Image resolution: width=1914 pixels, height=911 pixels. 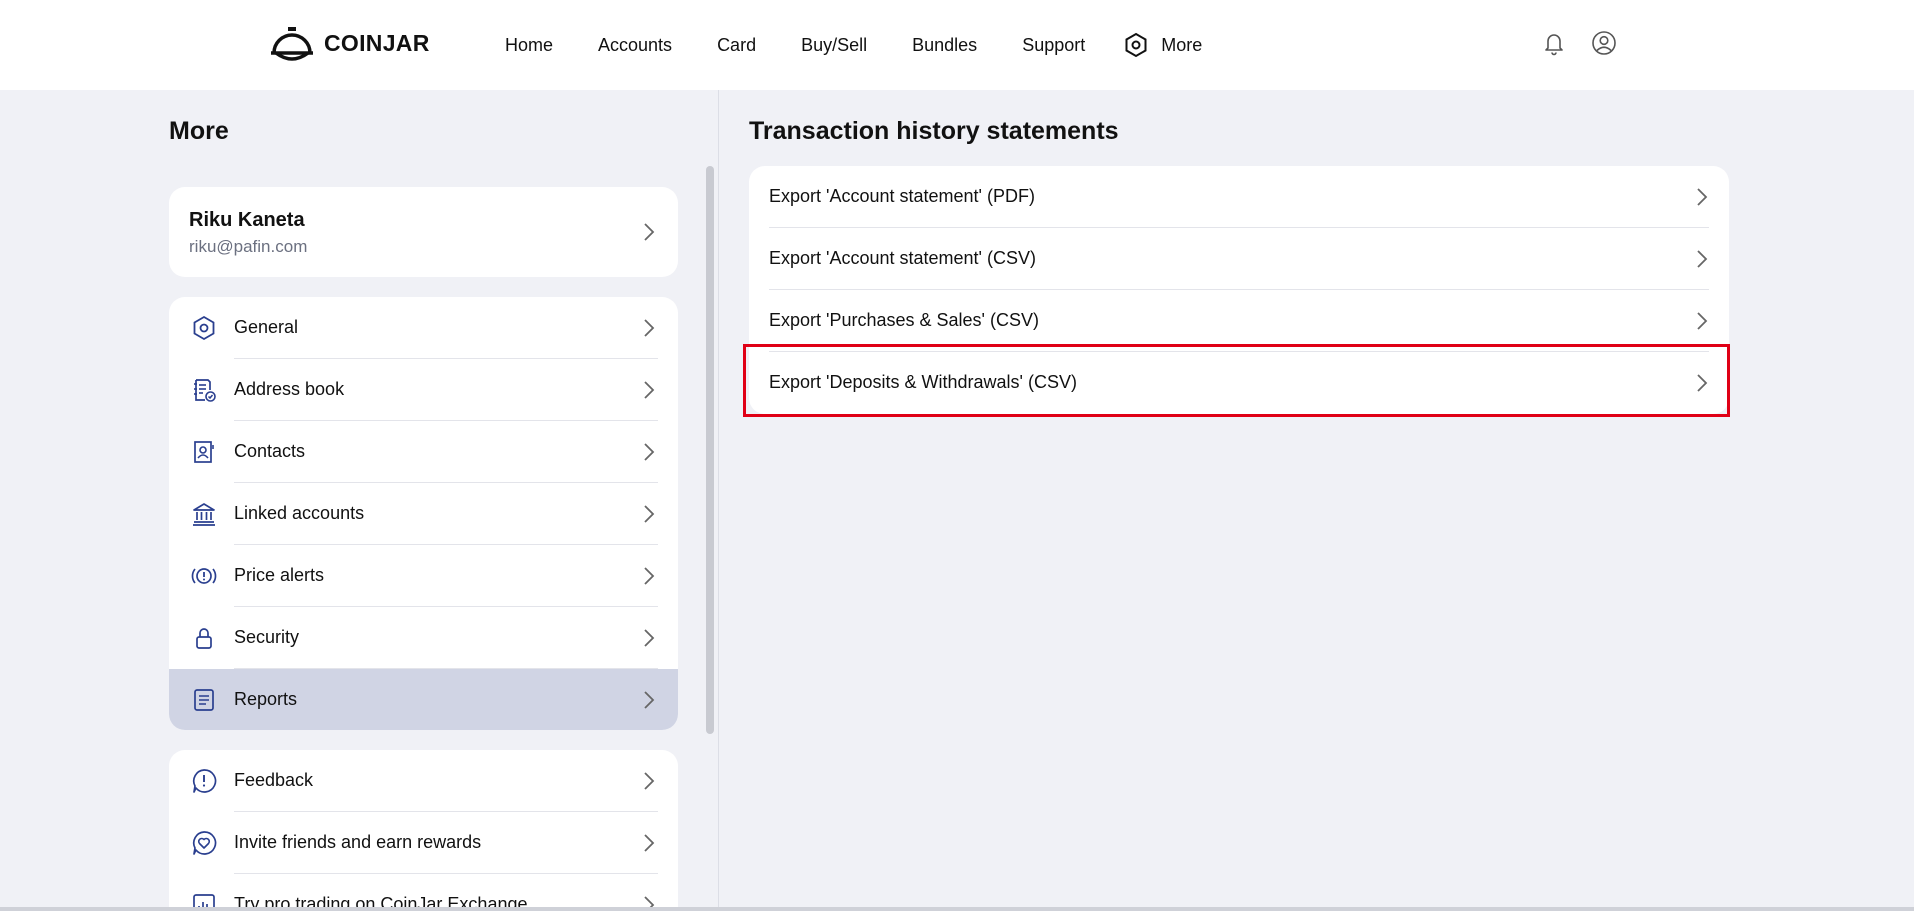 What do you see at coordinates (1053, 45) in the screenshot?
I see `nav-support: Support` at bounding box center [1053, 45].